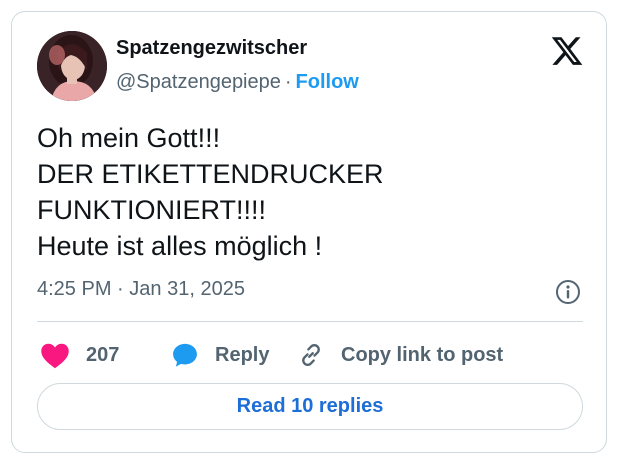 The height and width of the screenshot is (466, 620). Describe the element at coordinates (242, 354) in the screenshot. I see `reply-label: Reply` at that location.